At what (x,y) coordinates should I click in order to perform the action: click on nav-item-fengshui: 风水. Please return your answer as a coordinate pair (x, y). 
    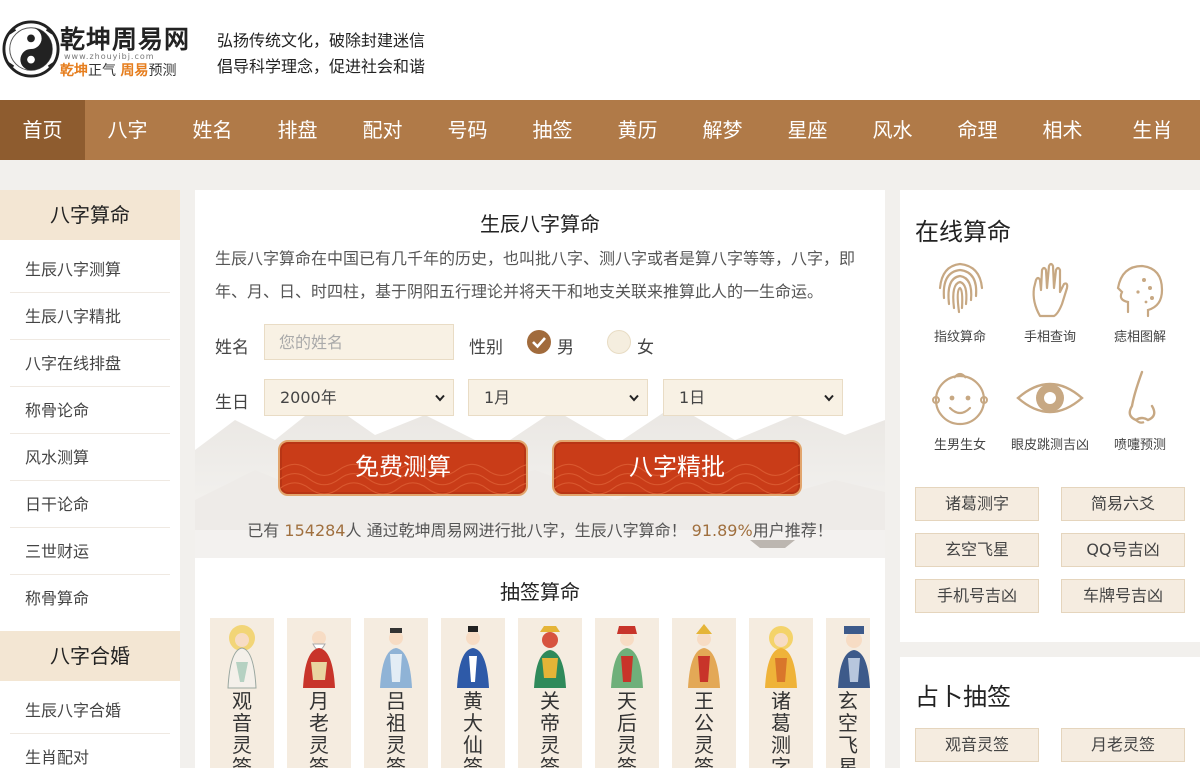
    Looking at the image, I should click on (892, 130).